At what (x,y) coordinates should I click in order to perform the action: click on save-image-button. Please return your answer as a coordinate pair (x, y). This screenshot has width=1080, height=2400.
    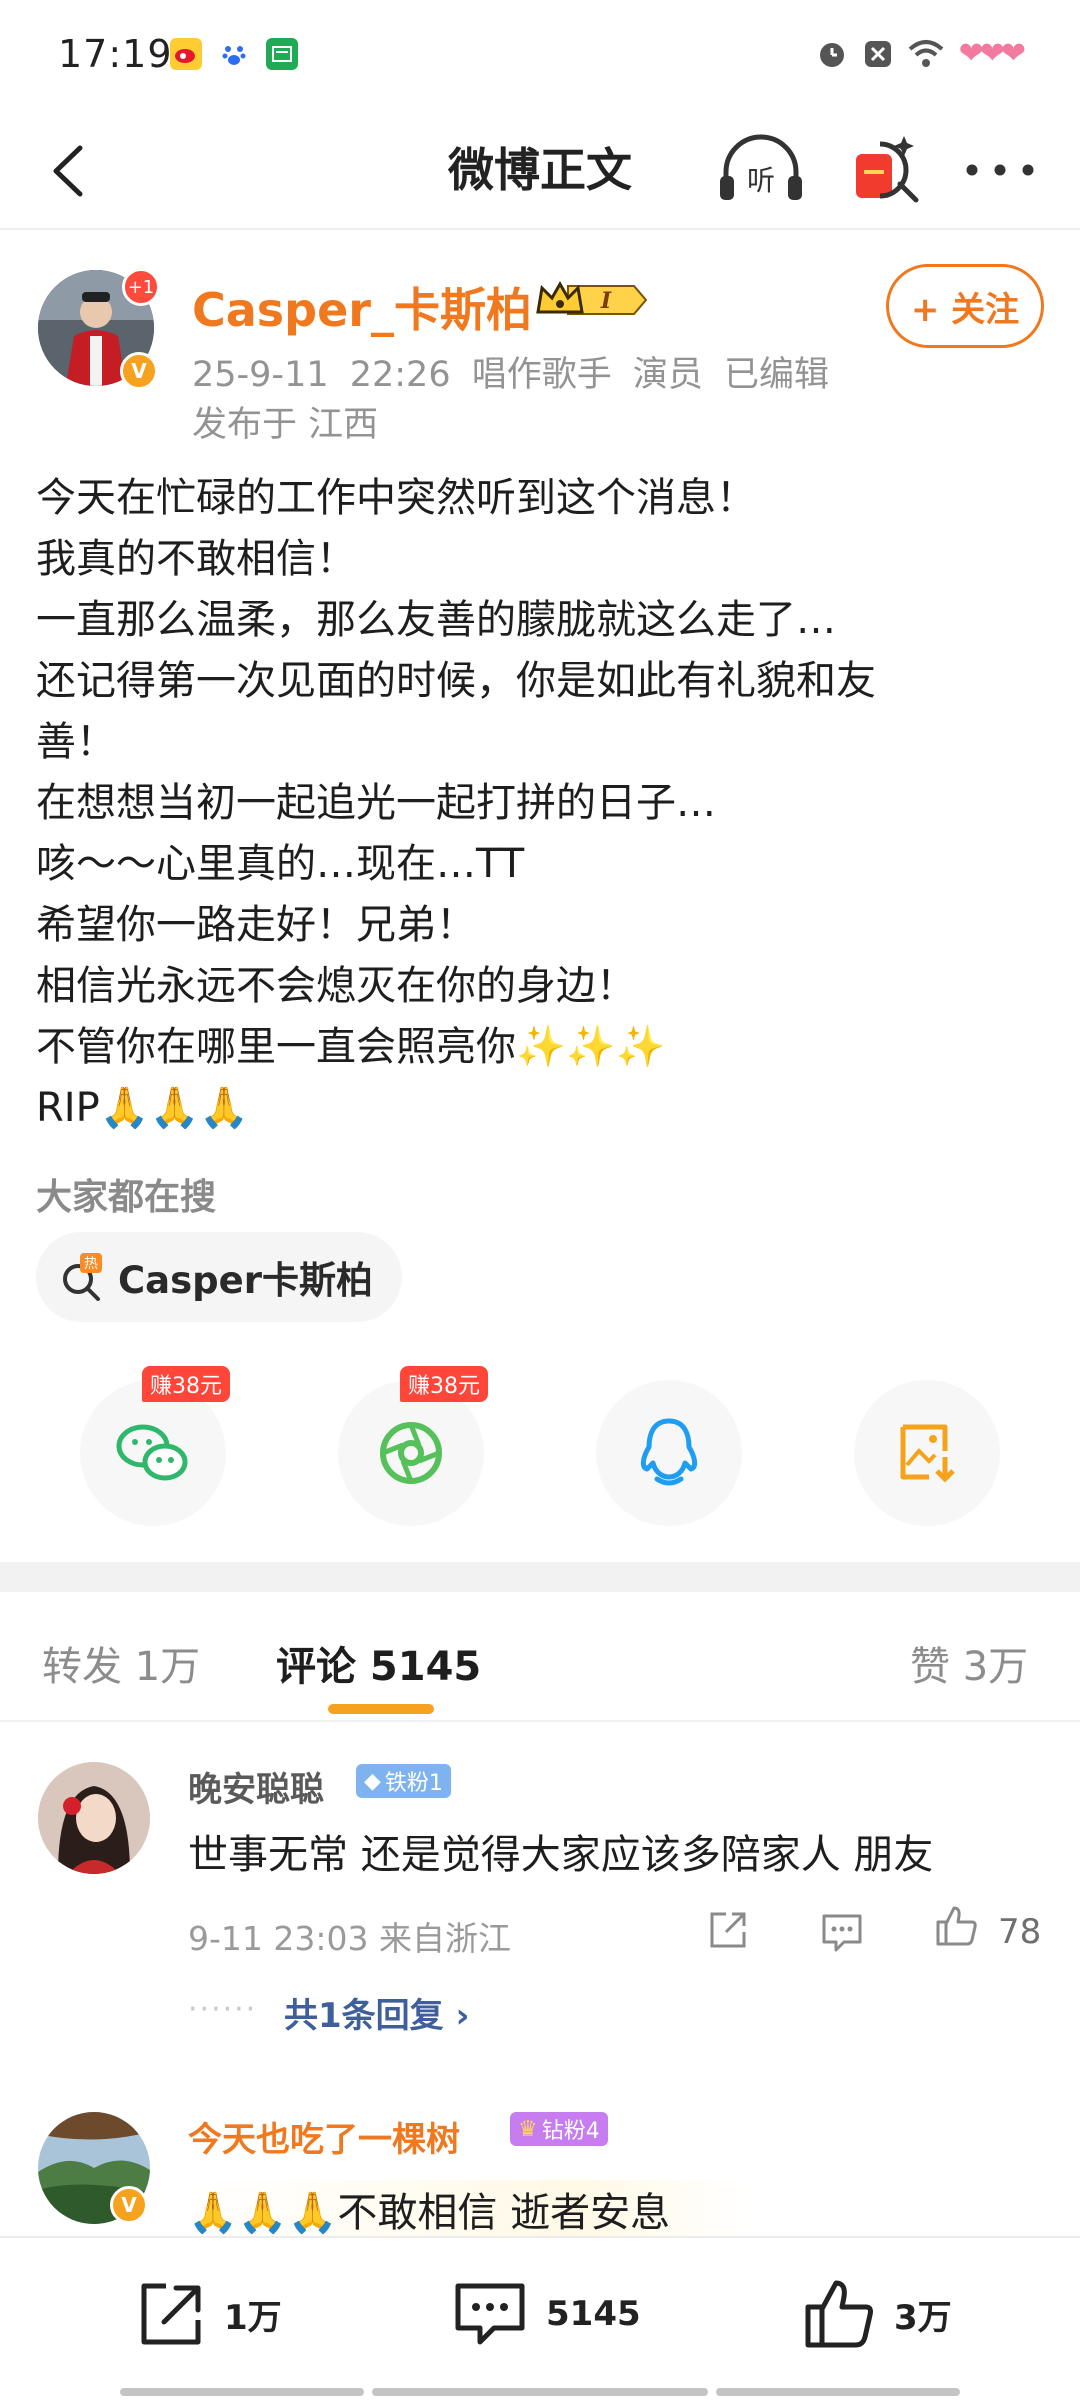
    Looking at the image, I should click on (927, 1453).